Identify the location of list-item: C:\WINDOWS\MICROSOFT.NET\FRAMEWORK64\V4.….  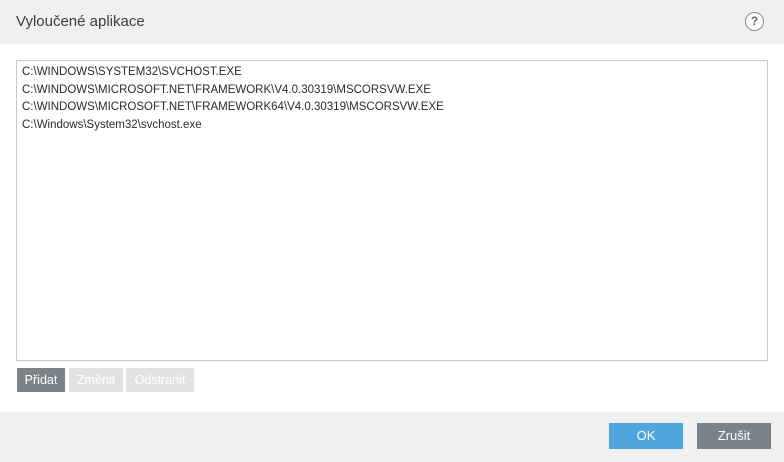
(394, 108).